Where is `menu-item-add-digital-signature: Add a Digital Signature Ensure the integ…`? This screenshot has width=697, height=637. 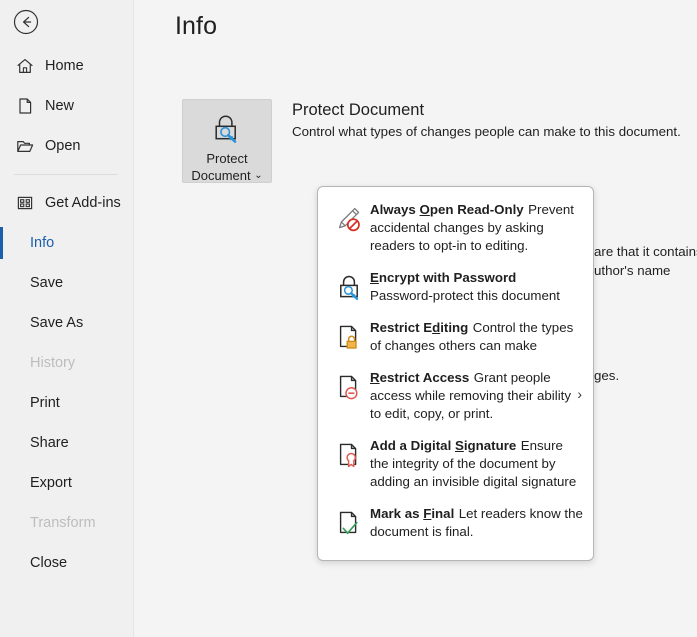 menu-item-add-digital-signature: Add a Digital Signature Ensure the integ… is located at coordinates (455, 465).